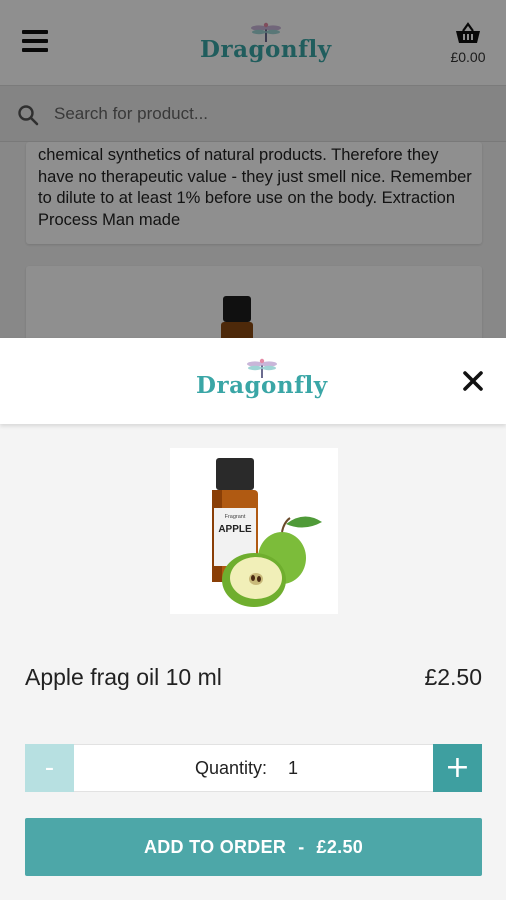  I want to click on modal-logo: Dragonfly, so click(262, 377).